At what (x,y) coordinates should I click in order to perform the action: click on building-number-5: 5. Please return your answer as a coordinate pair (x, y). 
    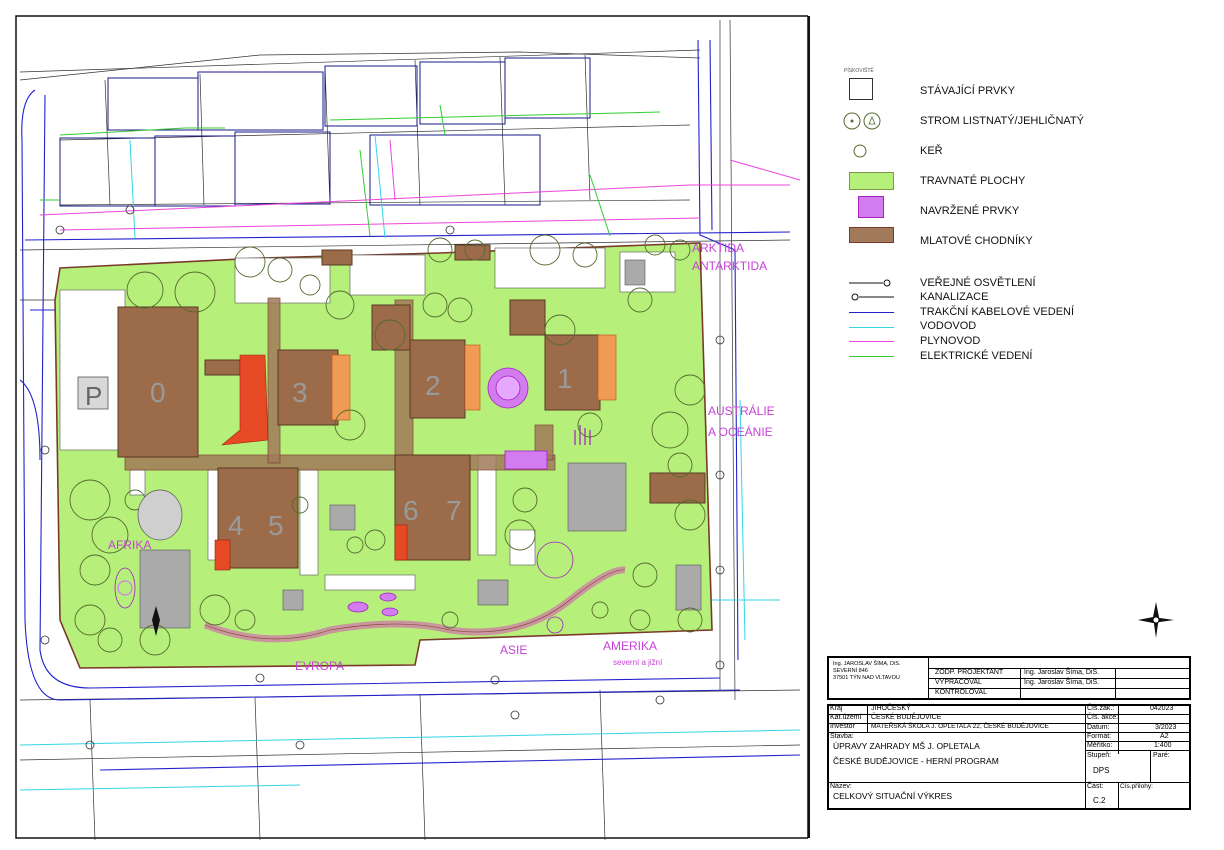
    Looking at the image, I should click on (276, 525).